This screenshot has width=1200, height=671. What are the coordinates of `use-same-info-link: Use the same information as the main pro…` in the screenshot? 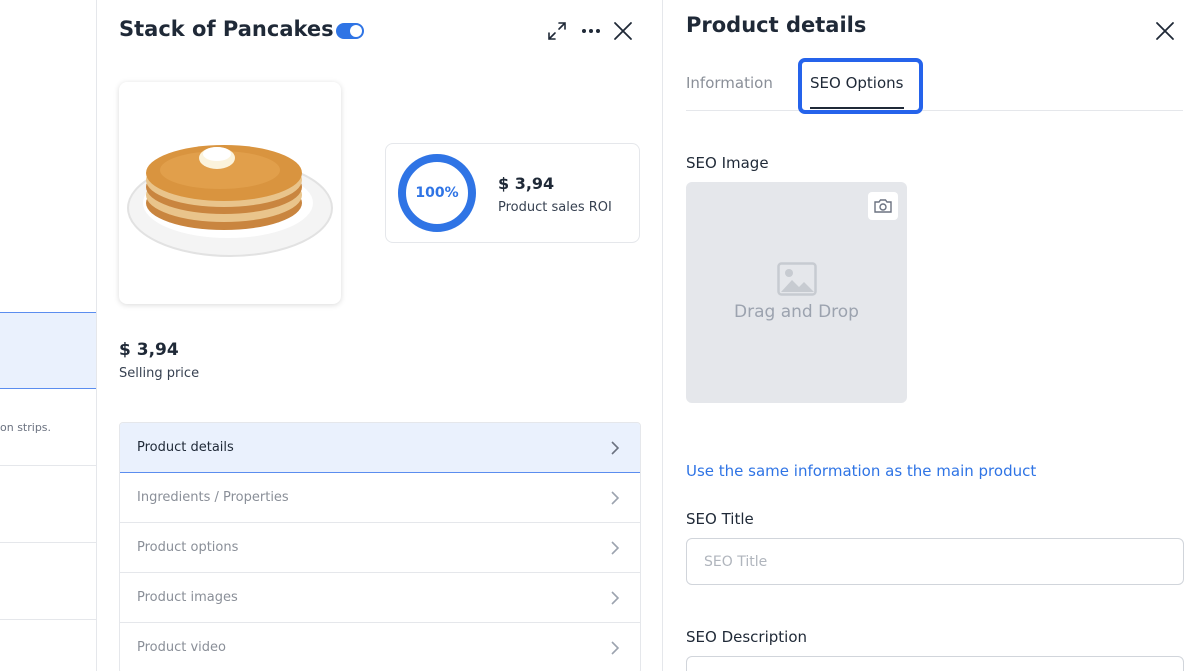 It's located at (861, 471).